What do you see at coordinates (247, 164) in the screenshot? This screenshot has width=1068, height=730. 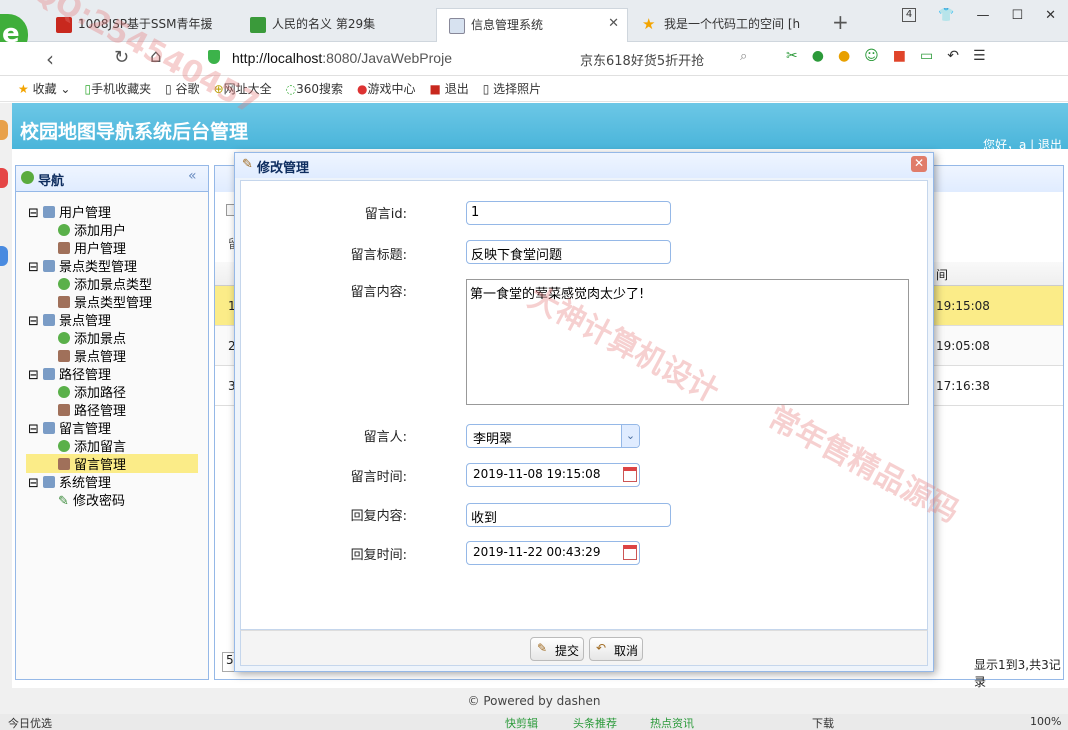 I see `edit-icon: ✎` at bounding box center [247, 164].